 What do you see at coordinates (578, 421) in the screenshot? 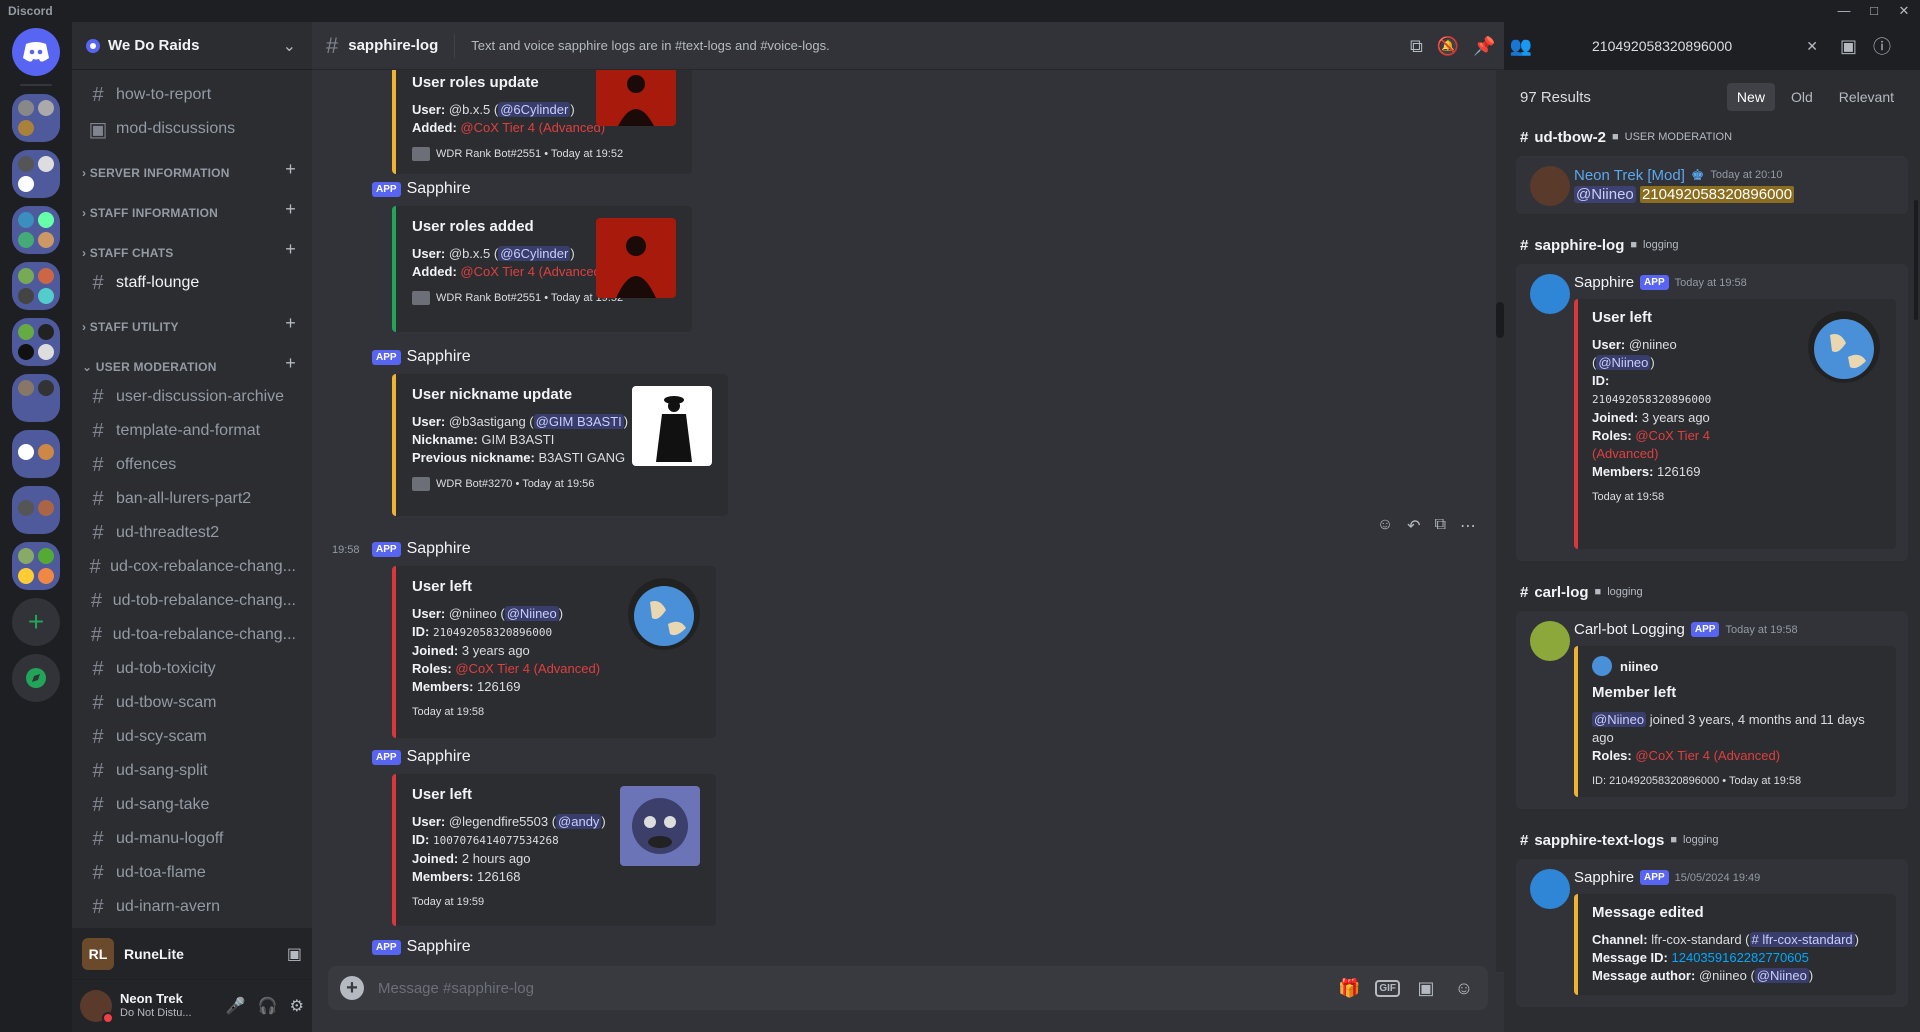
I see `user-mention: @GIM B3ASTI` at bounding box center [578, 421].